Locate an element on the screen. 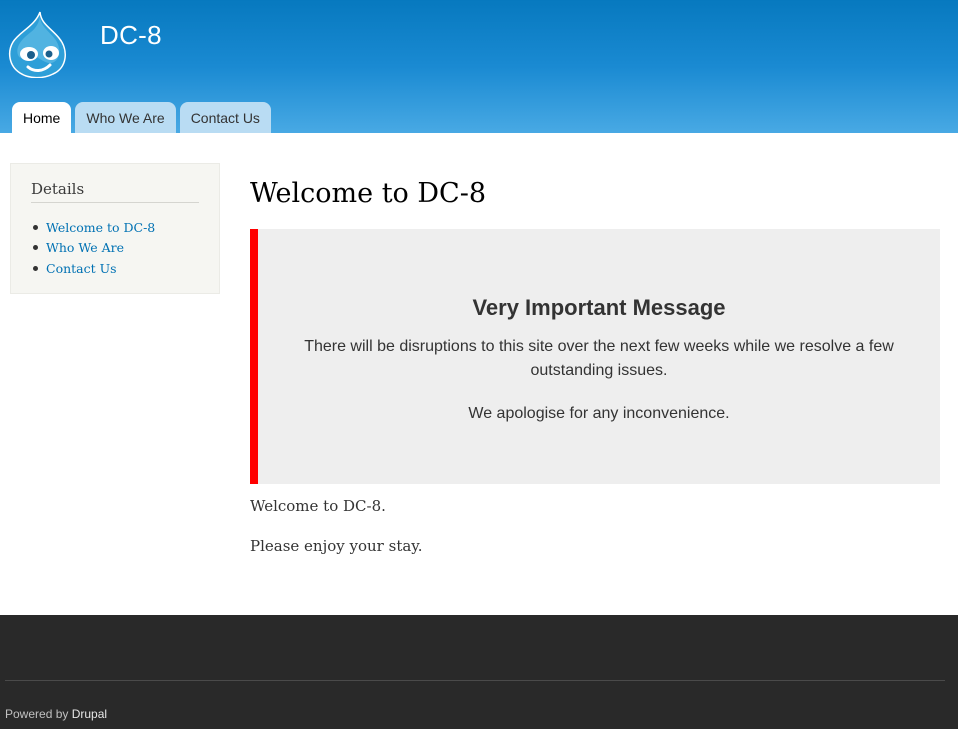 The image size is (958, 729). footer-divider is located at coordinates (475, 680).